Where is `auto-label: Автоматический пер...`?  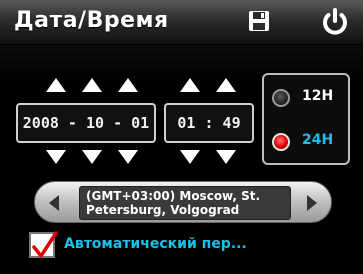 auto-label: Автоматический пер... is located at coordinates (155, 244).